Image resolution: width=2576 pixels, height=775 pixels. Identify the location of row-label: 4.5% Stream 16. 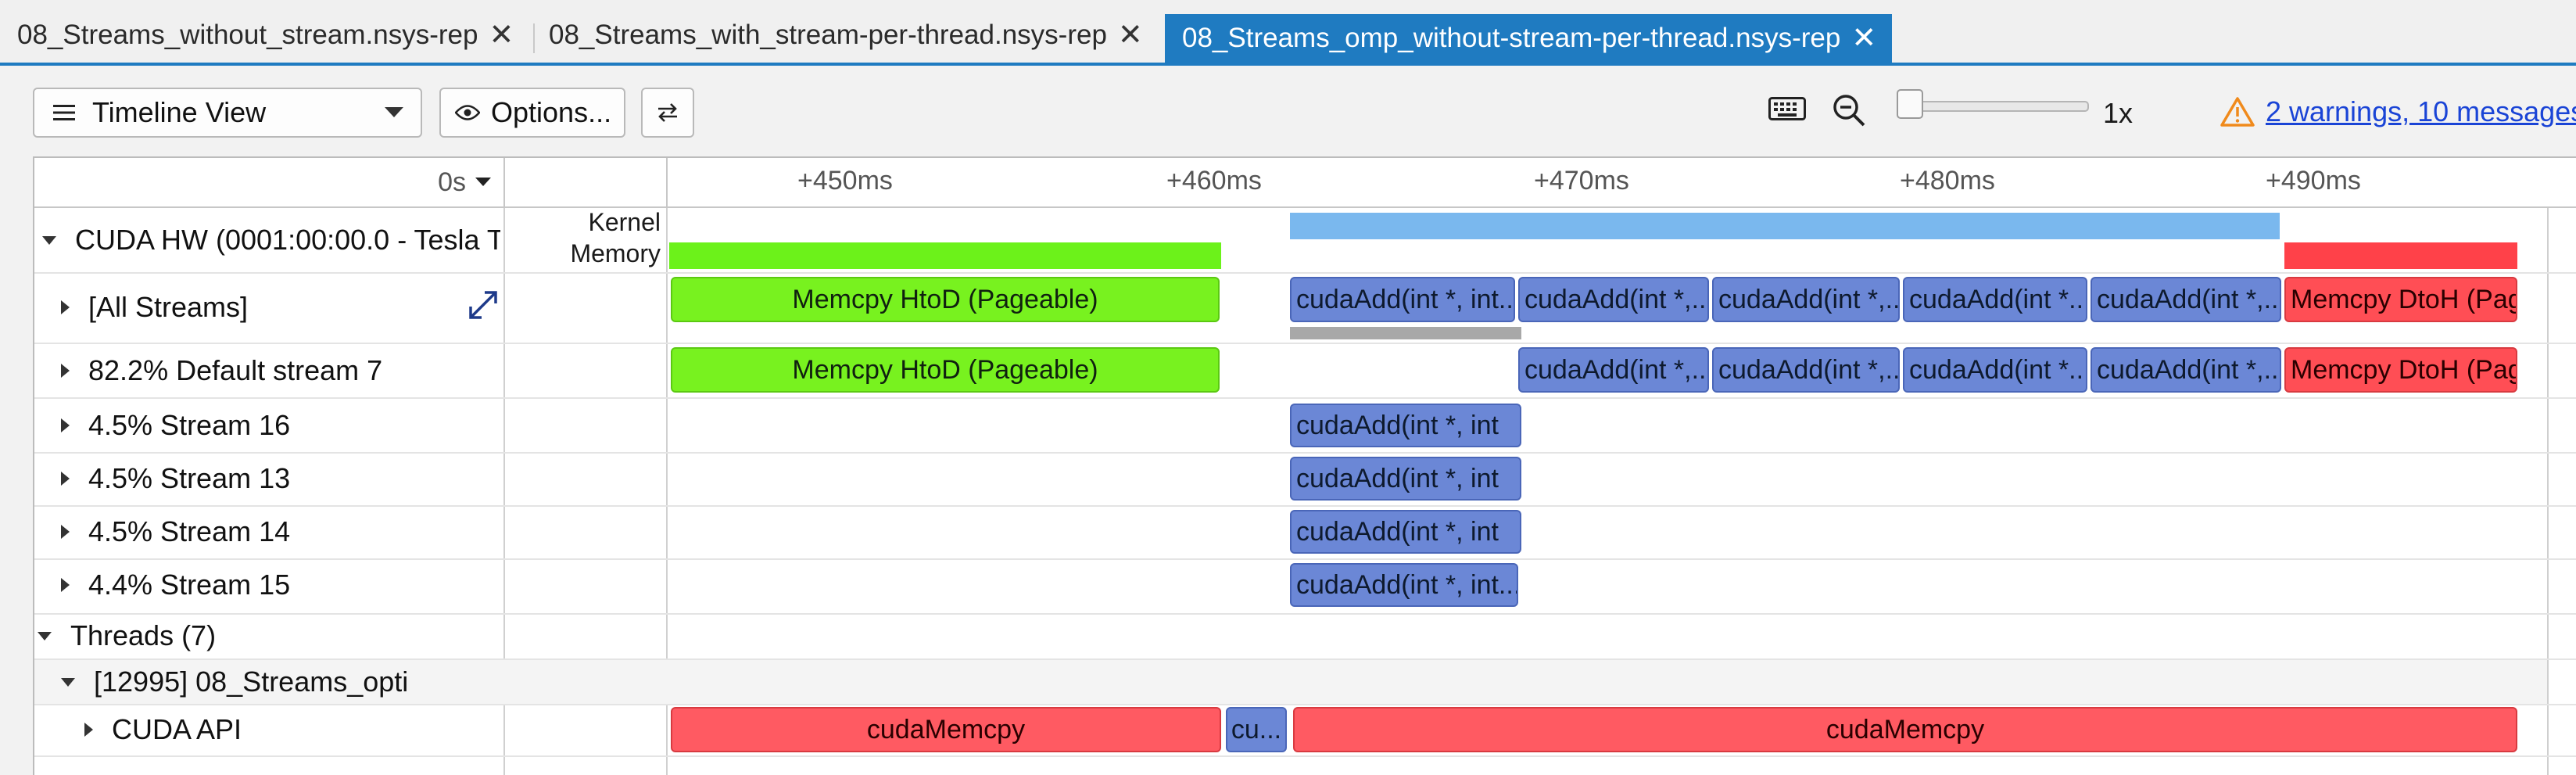
(189, 425).